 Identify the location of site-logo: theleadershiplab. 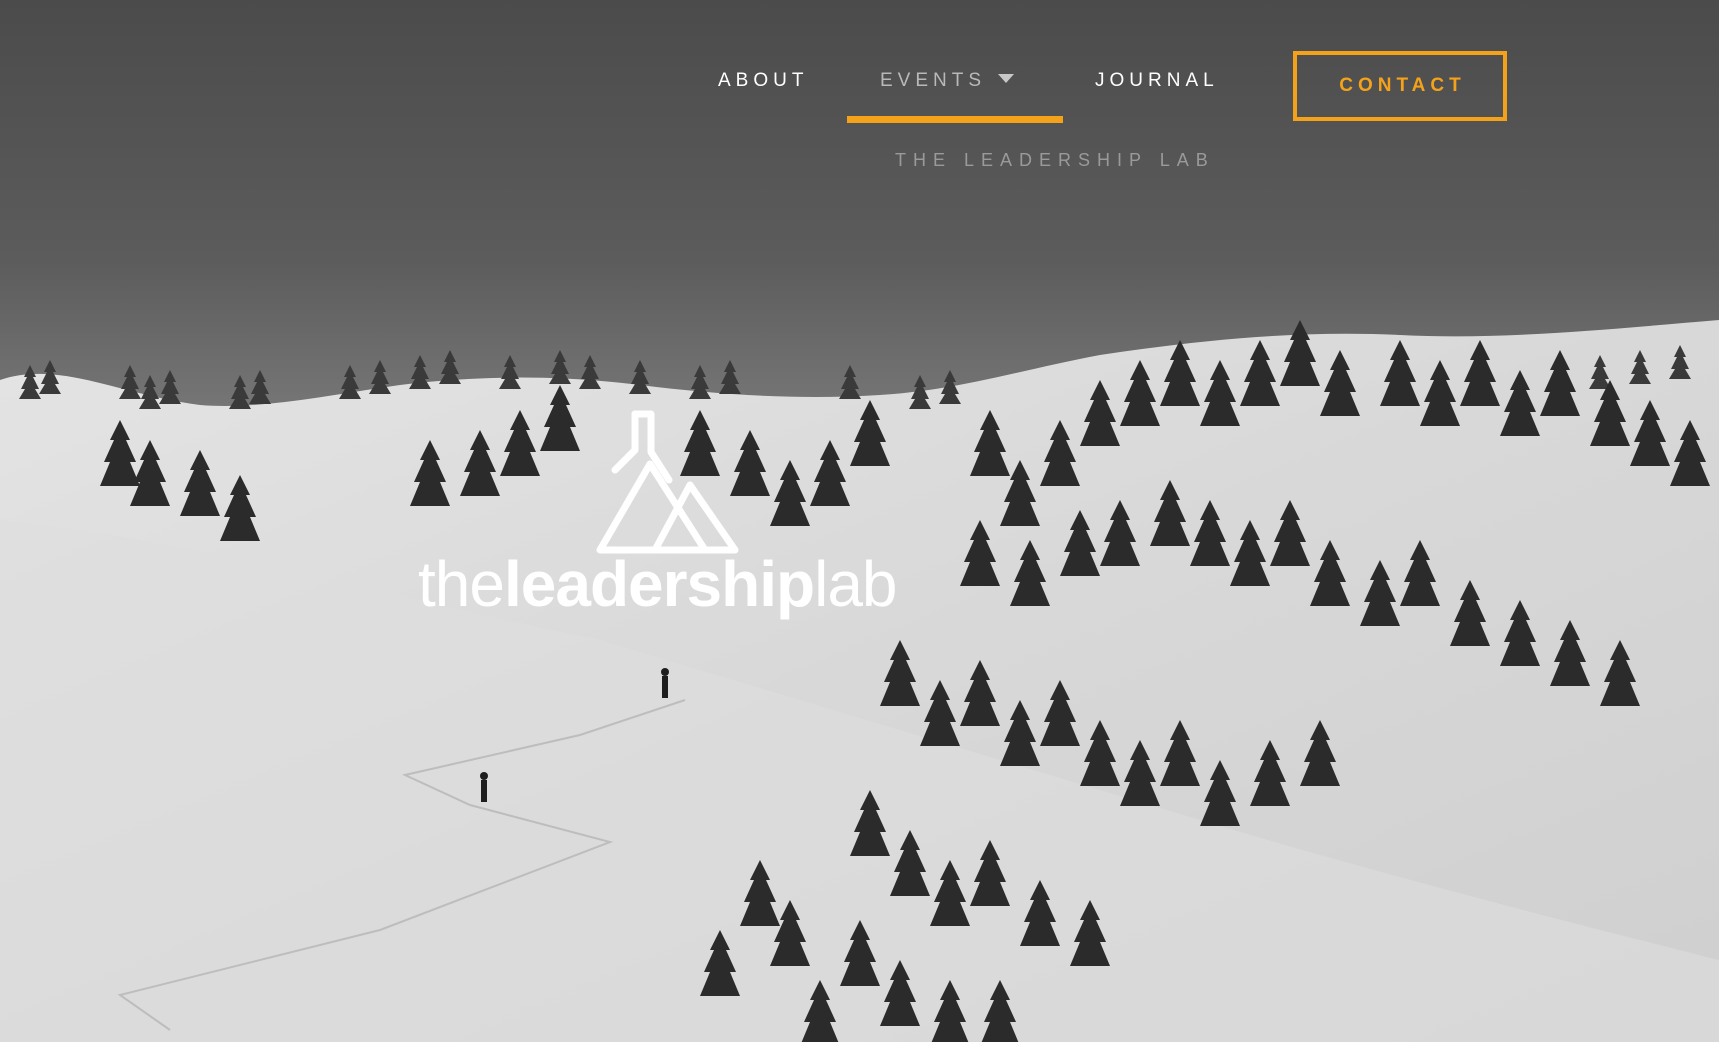
(668, 525).